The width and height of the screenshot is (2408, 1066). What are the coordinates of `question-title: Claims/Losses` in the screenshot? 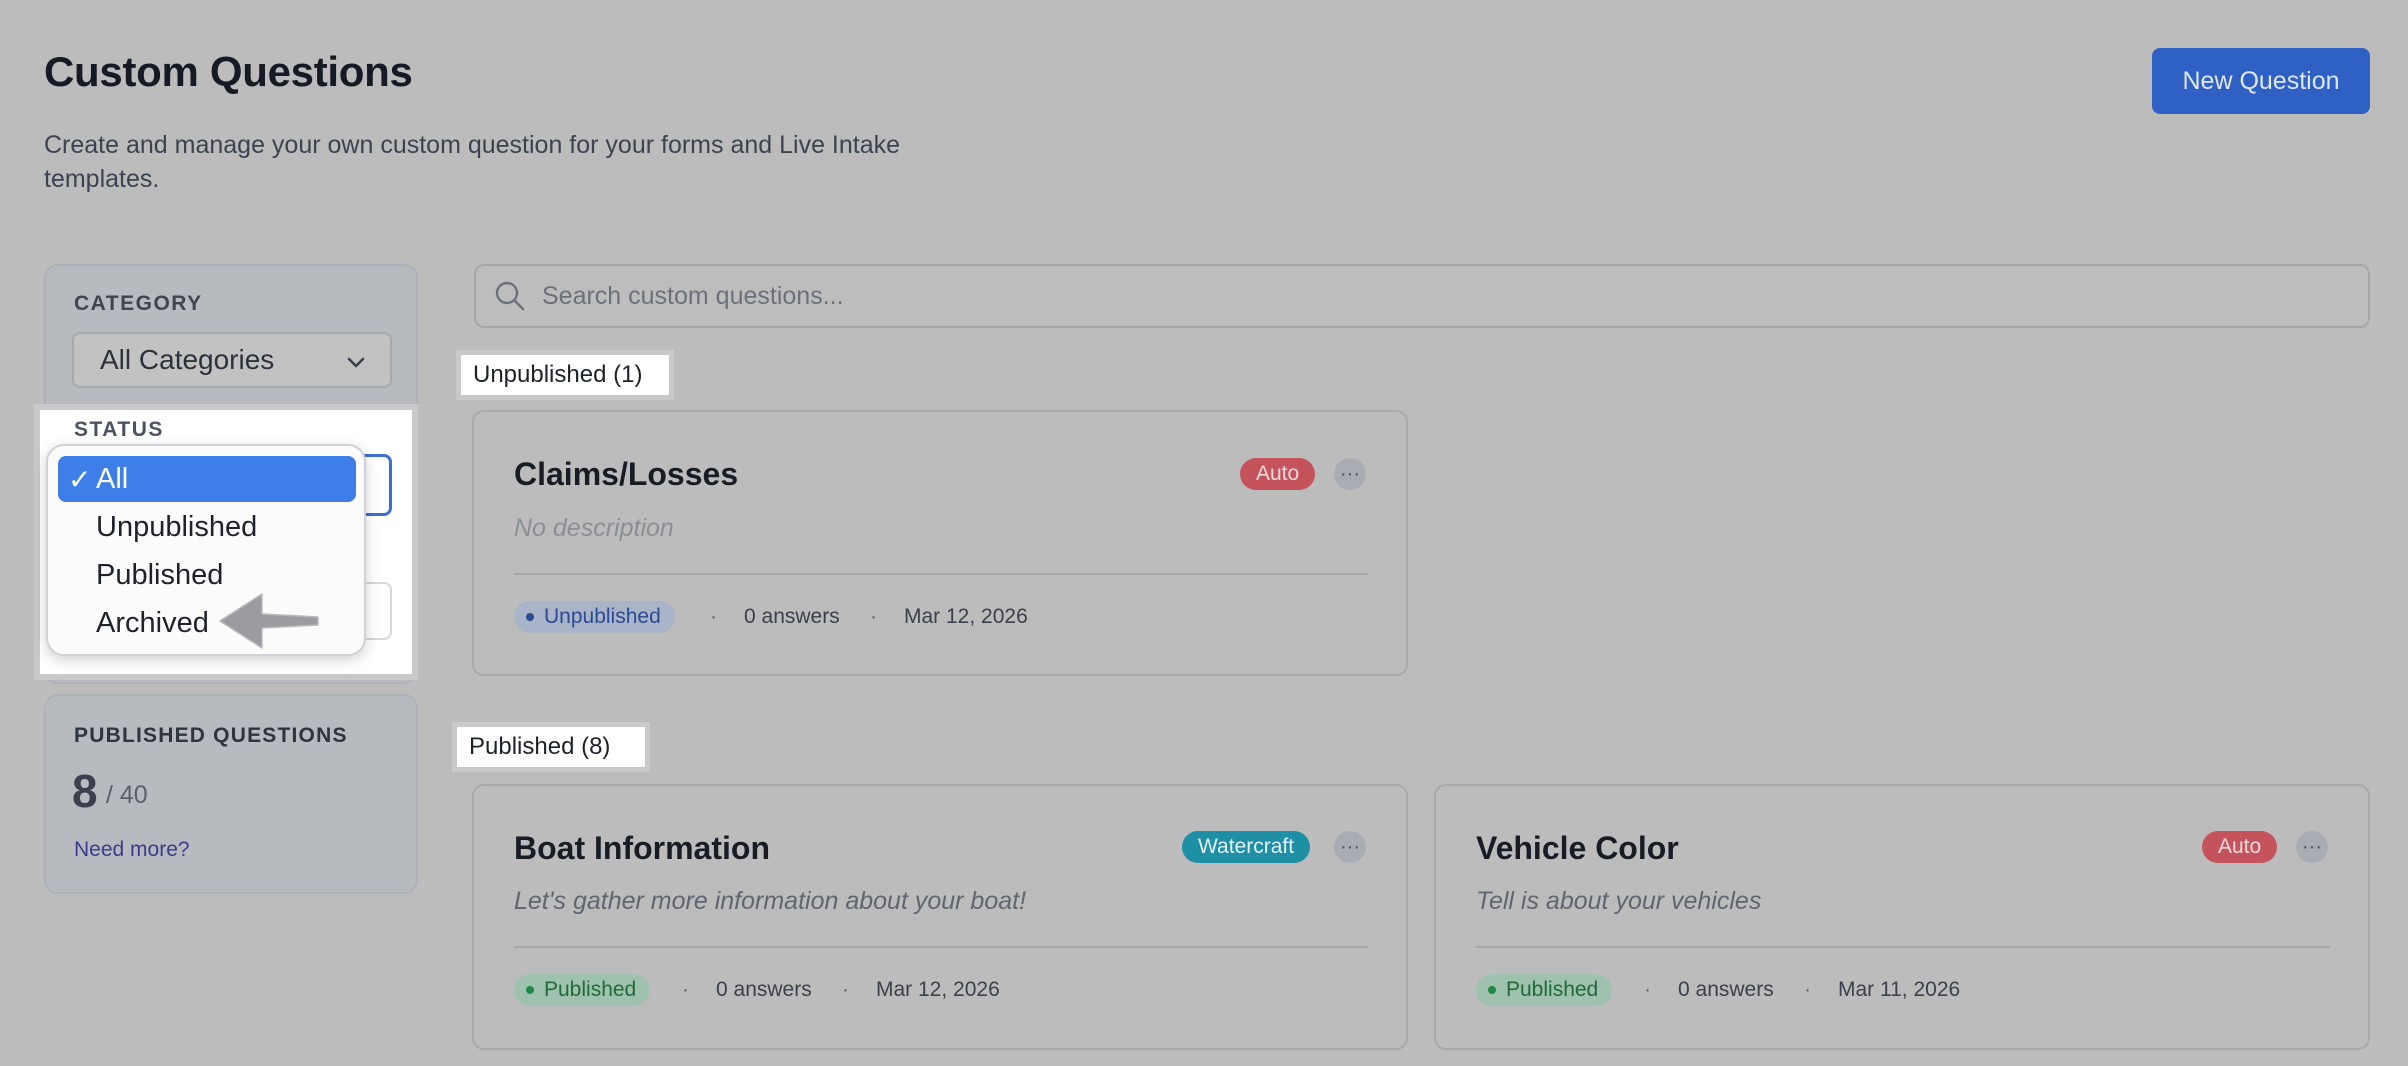 It's located at (626, 474).